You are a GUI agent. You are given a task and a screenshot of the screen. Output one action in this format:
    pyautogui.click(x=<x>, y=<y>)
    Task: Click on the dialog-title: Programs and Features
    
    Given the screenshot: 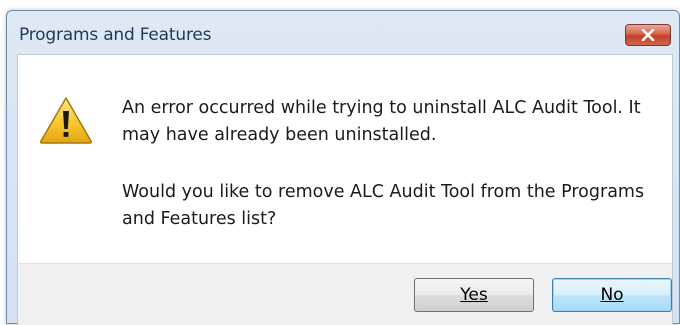 What is the action you would take?
    pyautogui.click(x=115, y=35)
    